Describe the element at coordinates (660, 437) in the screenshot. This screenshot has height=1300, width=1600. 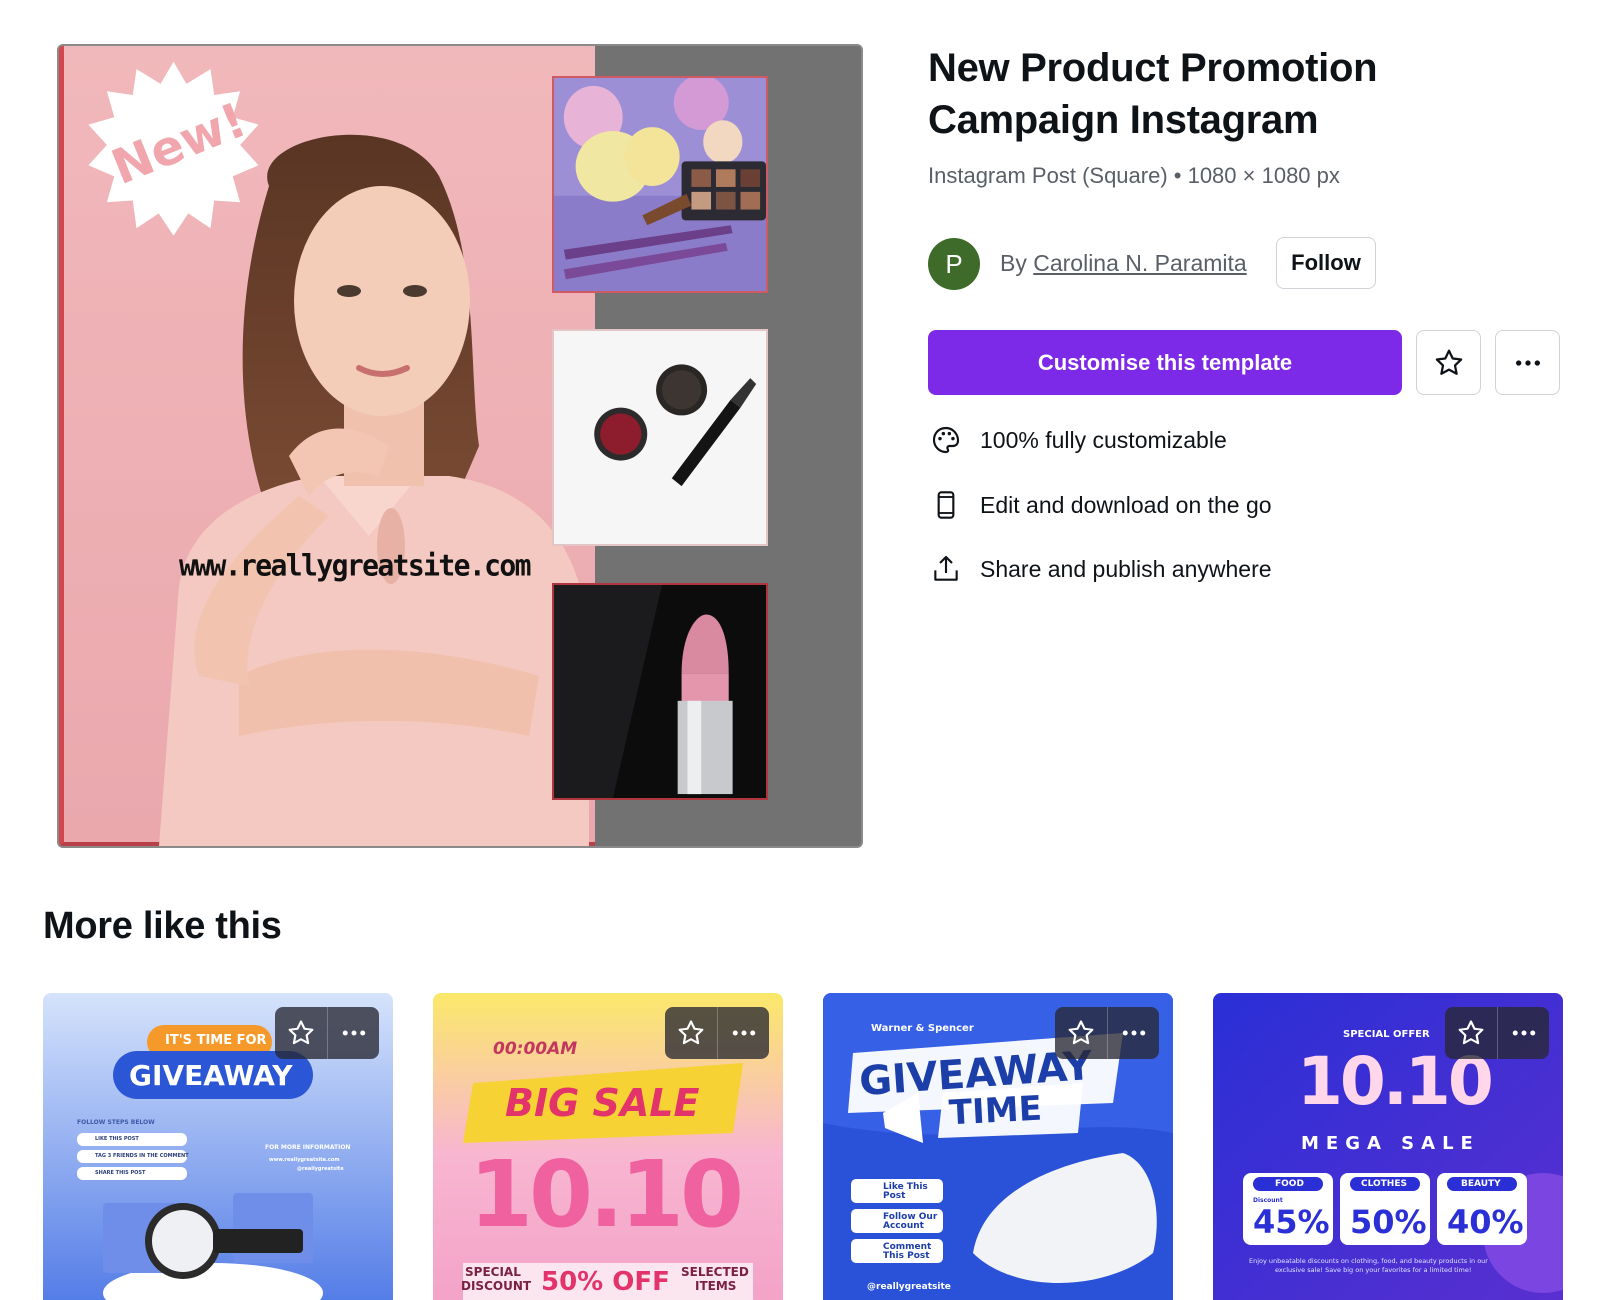
I see `lipgloss-photo` at that location.